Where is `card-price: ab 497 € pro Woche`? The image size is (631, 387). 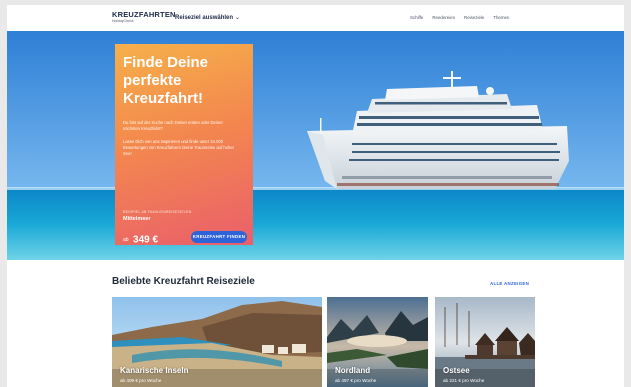 card-price: ab 497 € pro Woche is located at coordinates (356, 380).